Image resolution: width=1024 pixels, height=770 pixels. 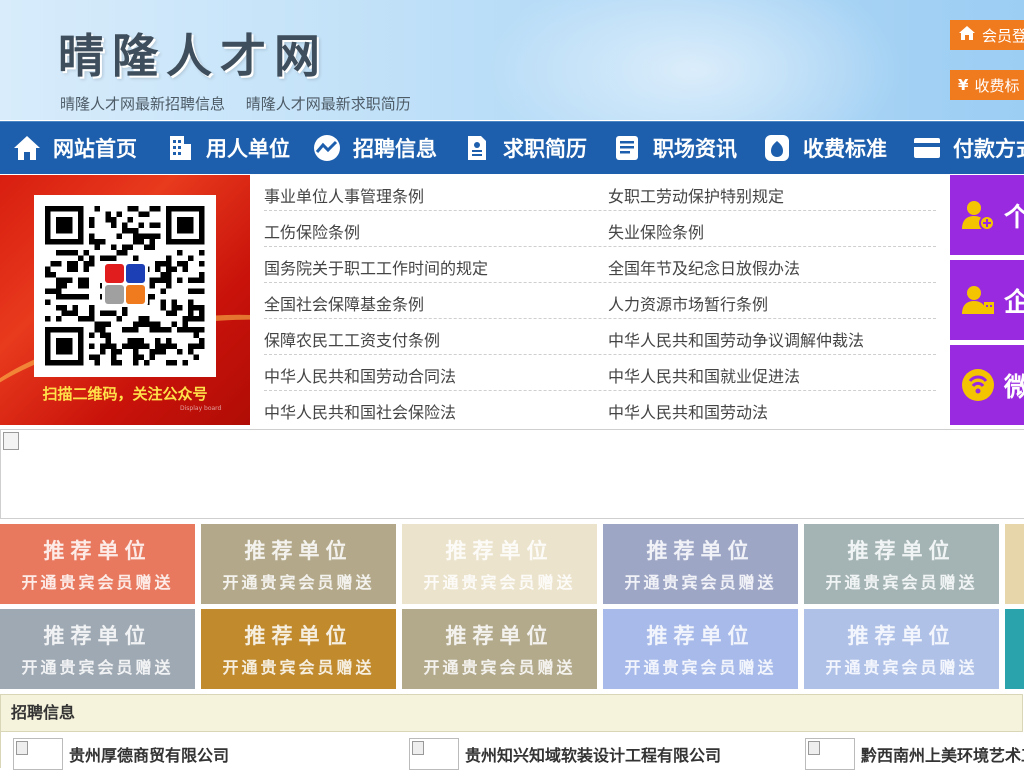 What do you see at coordinates (927, 148) in the screenshot?
I see `card-icon` at bounding box center [927, 148].